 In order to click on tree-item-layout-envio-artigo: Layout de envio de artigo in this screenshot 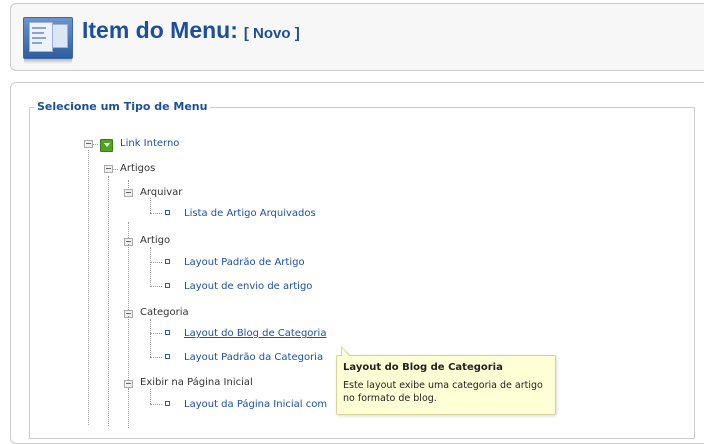, I will do `click(248, 286)`.